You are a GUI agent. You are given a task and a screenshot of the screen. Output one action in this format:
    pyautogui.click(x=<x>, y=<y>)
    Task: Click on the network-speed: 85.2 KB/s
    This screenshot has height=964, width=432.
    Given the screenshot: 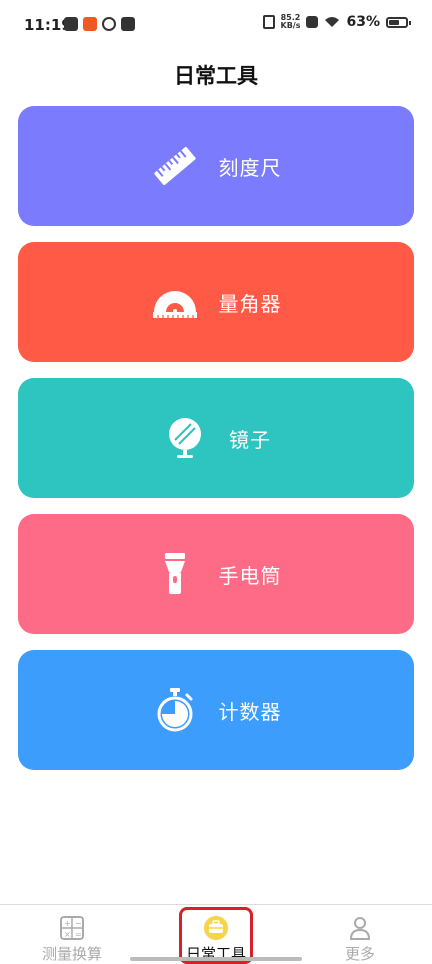 What is the action you would take?
    pyautogui.click(x=291, y=22)
    